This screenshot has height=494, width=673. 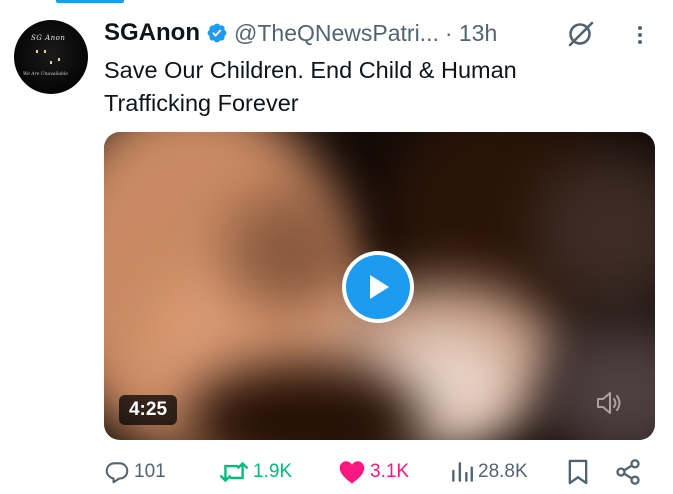 What do you see at coordinates (45, 74) in the screenshot?
I see `avatar-subtitle: We Are Unavailable` at bounding box center [45, 74].